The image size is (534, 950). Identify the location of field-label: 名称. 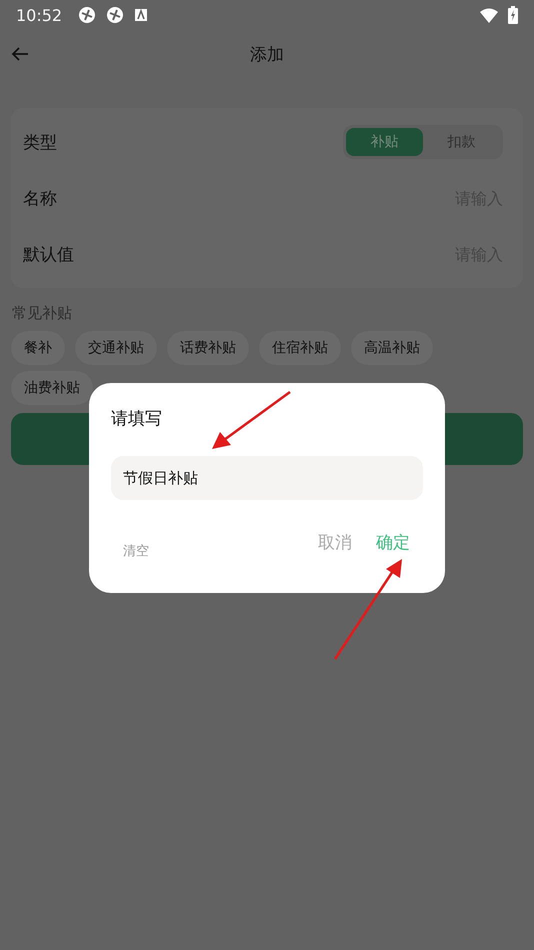
(40, 199).